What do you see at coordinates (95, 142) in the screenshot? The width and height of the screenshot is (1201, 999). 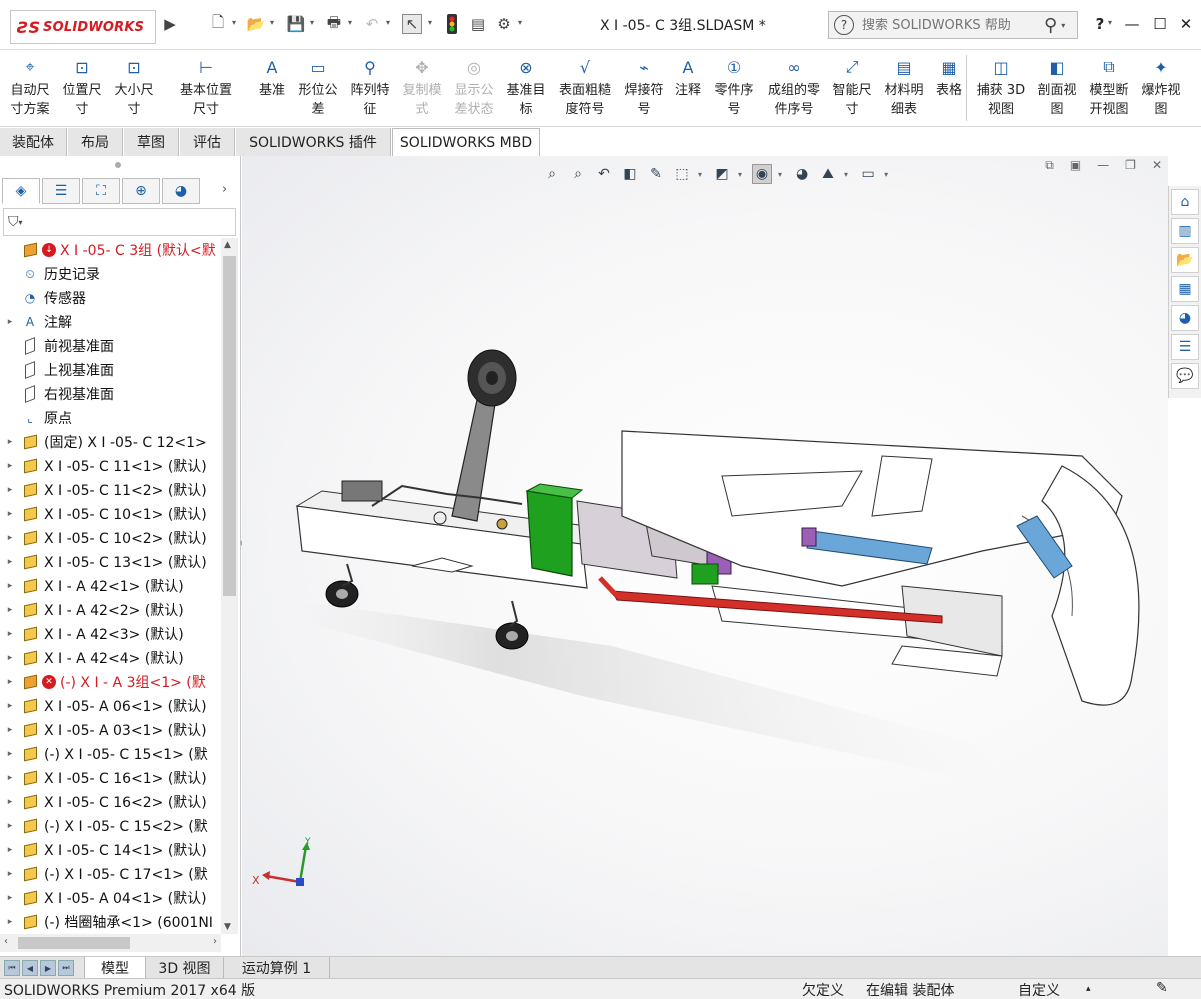 I see `command-tab-1: 布局` at bounding box center [95, 142].